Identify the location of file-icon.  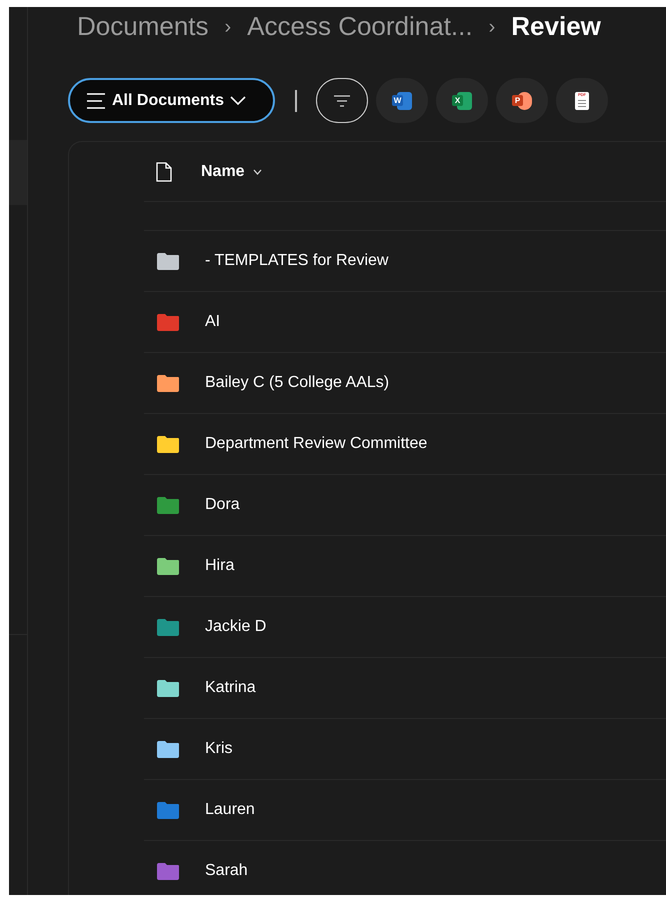
(164, 172).